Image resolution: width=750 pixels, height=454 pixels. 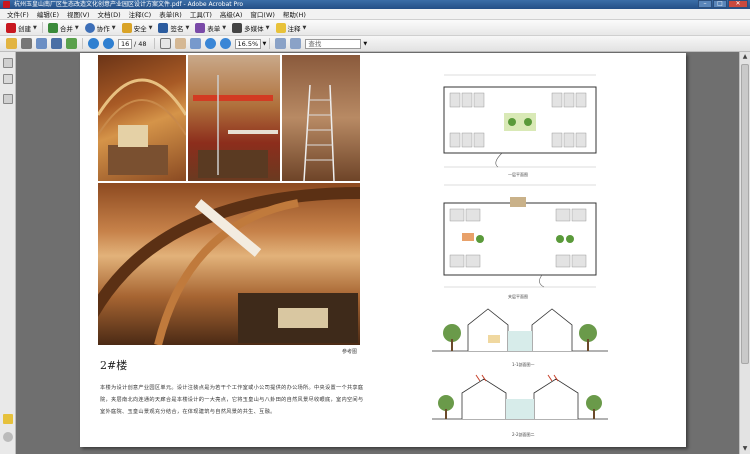 What do you see at coordinates (170, 14) in the screenshot?
I see `menu-forms: 表单(R)` at bounding box center [170, 14].